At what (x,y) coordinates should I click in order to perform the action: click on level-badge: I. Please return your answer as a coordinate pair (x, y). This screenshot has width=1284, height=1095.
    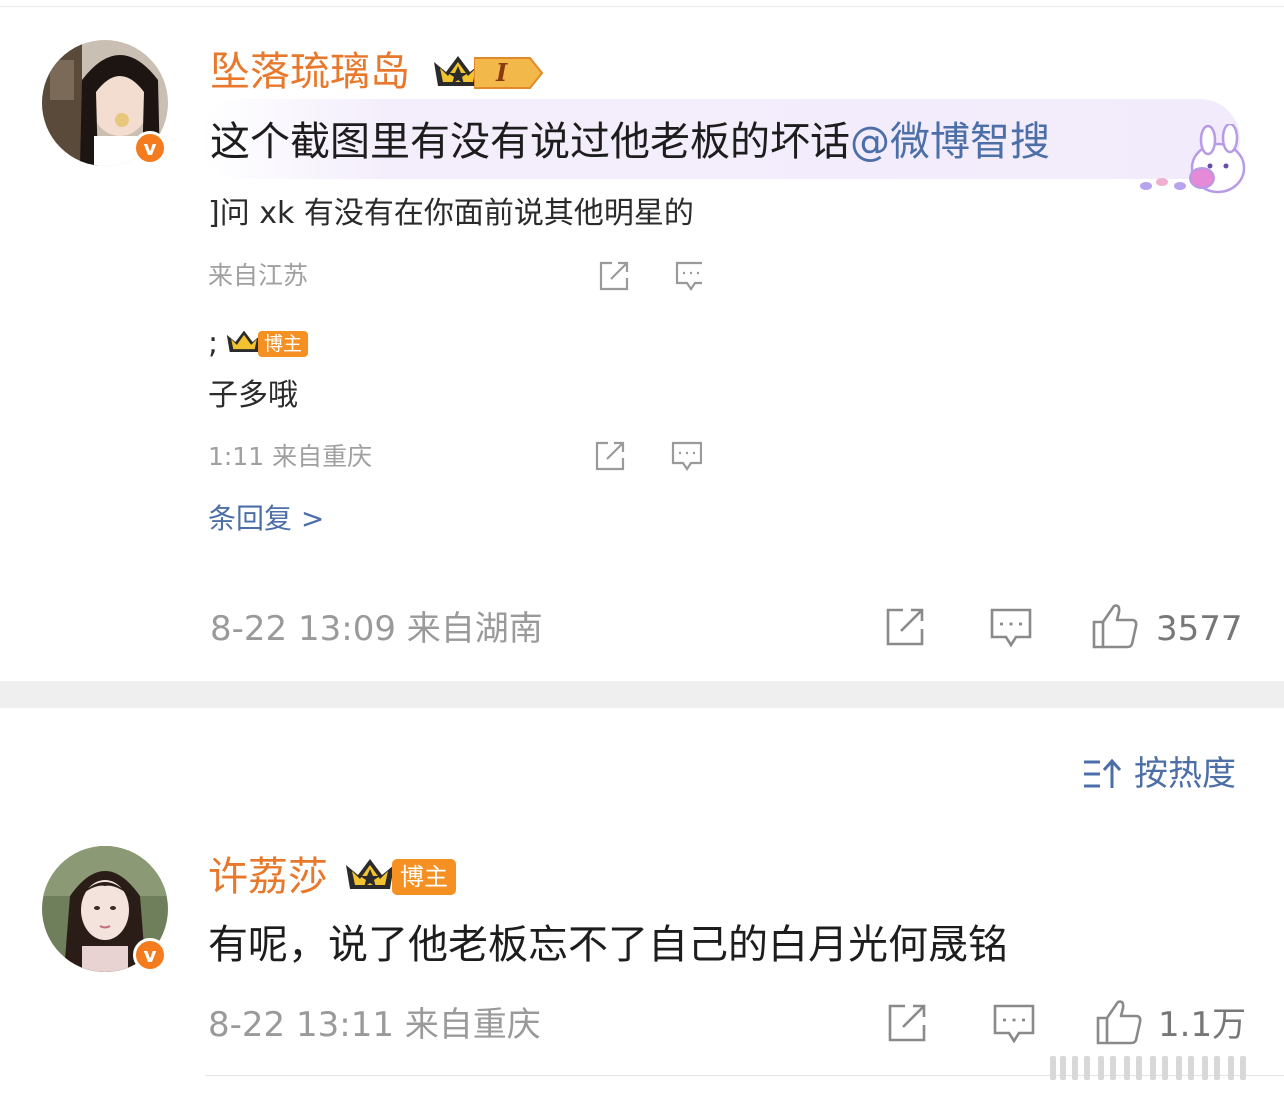
    Looking at the image, I should click on (508, 73).